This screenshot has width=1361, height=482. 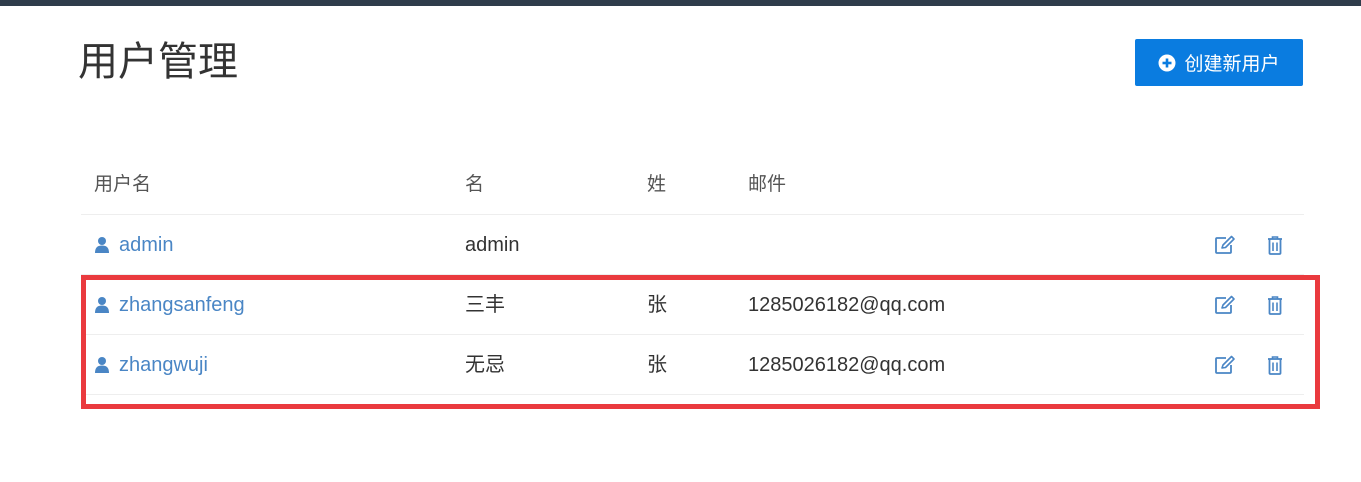 What do you see at coordinates (146, 245) in the screenshot?
I see `username-text: admin` at bounding box center [146, 245].